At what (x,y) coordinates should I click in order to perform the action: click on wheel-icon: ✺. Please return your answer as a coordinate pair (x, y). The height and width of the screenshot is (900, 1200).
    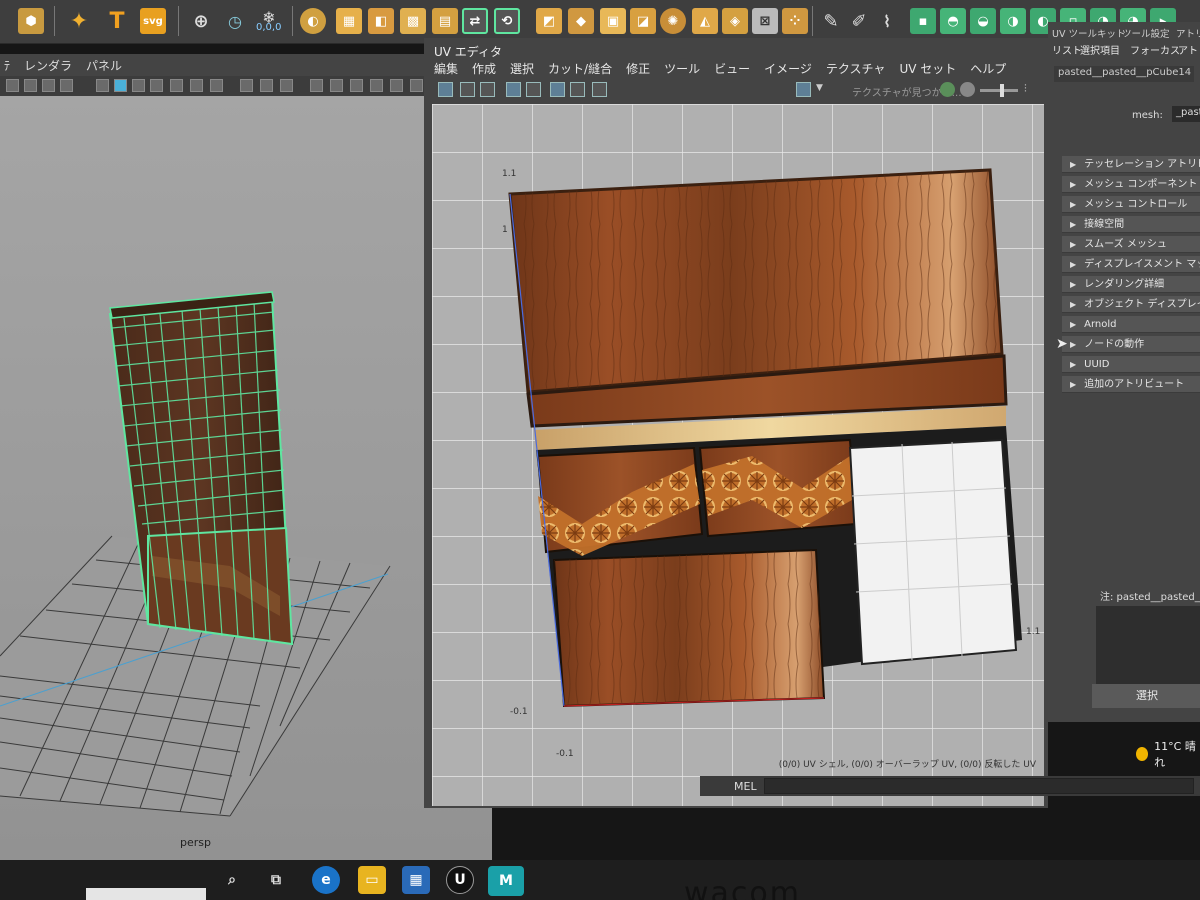
    Looking at the image, I should click on (673, 21).